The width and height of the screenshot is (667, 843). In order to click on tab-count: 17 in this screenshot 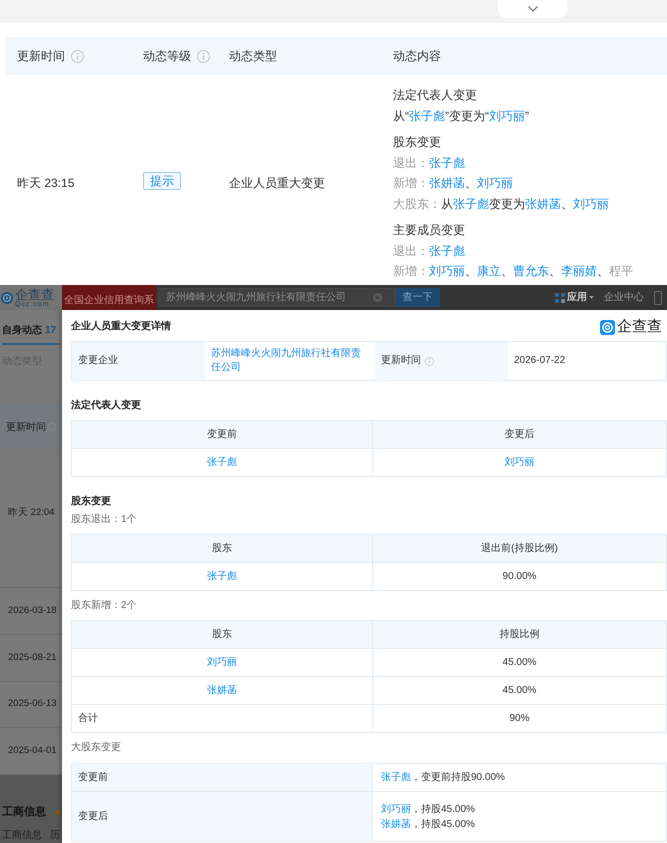, I will do `click(50, 331)`.